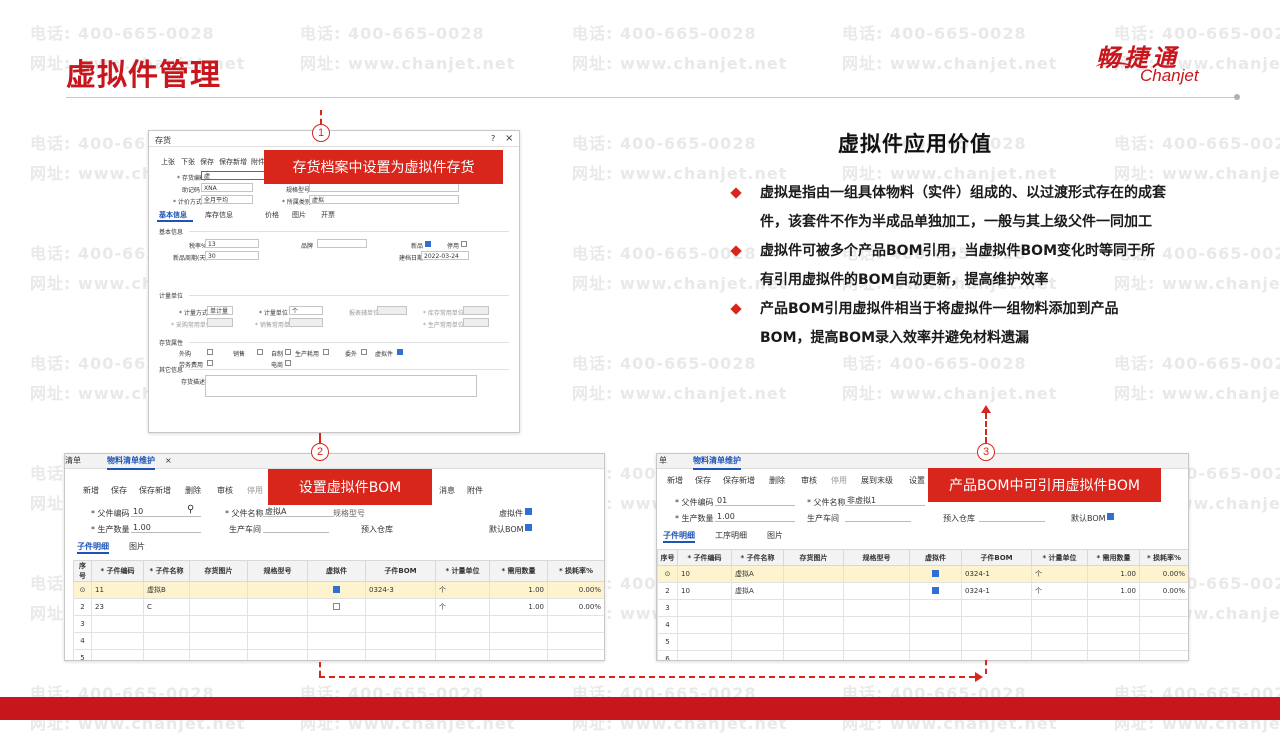 Image resolution: width=1280 pixels, height=734 pixels. Describe the element at coordinates (296, 527) in the screenshot. I see `workshop-select` at that location.